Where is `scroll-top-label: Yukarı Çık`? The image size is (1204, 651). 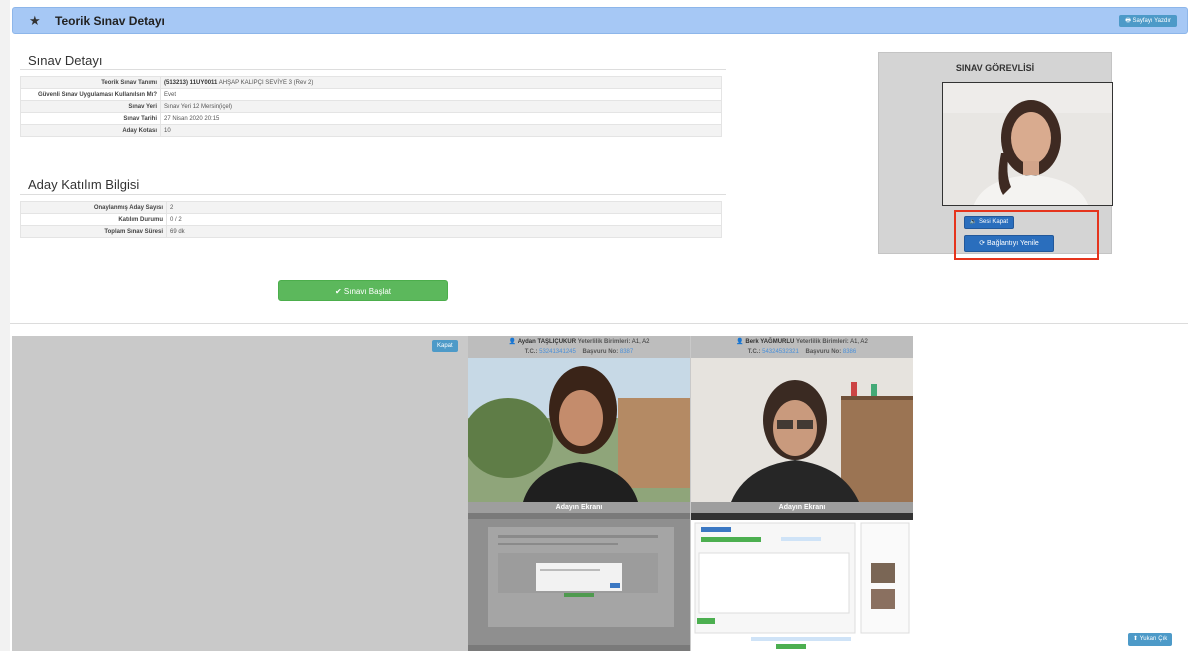 scroll-top-label: Yukarı Çık is located at coordinates (1153, 639).